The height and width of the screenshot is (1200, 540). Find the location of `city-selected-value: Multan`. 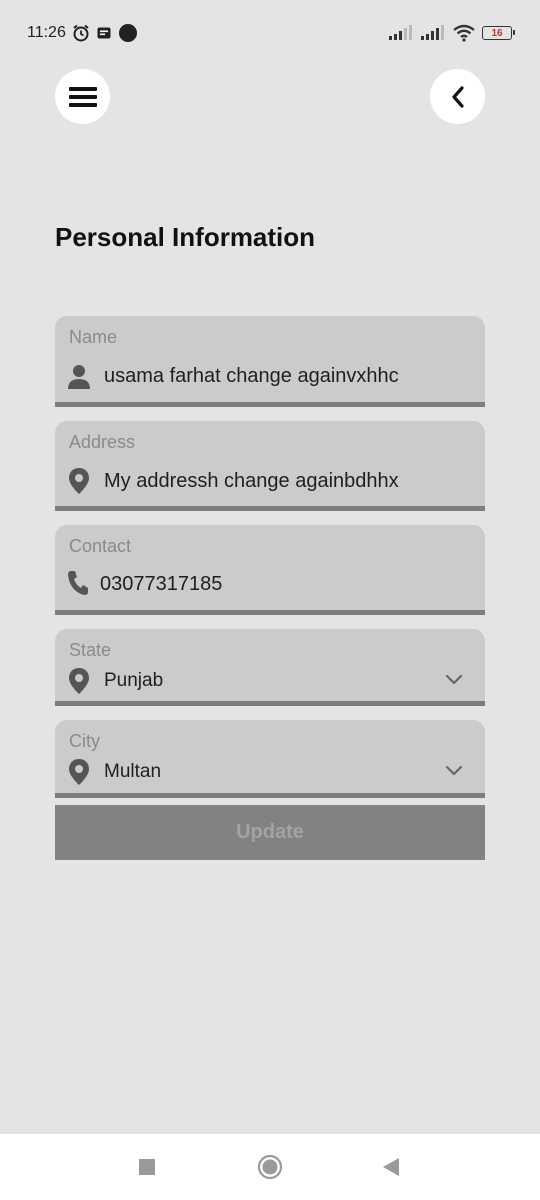

city-selected-value: Multan is located at coordinates (133, 771).